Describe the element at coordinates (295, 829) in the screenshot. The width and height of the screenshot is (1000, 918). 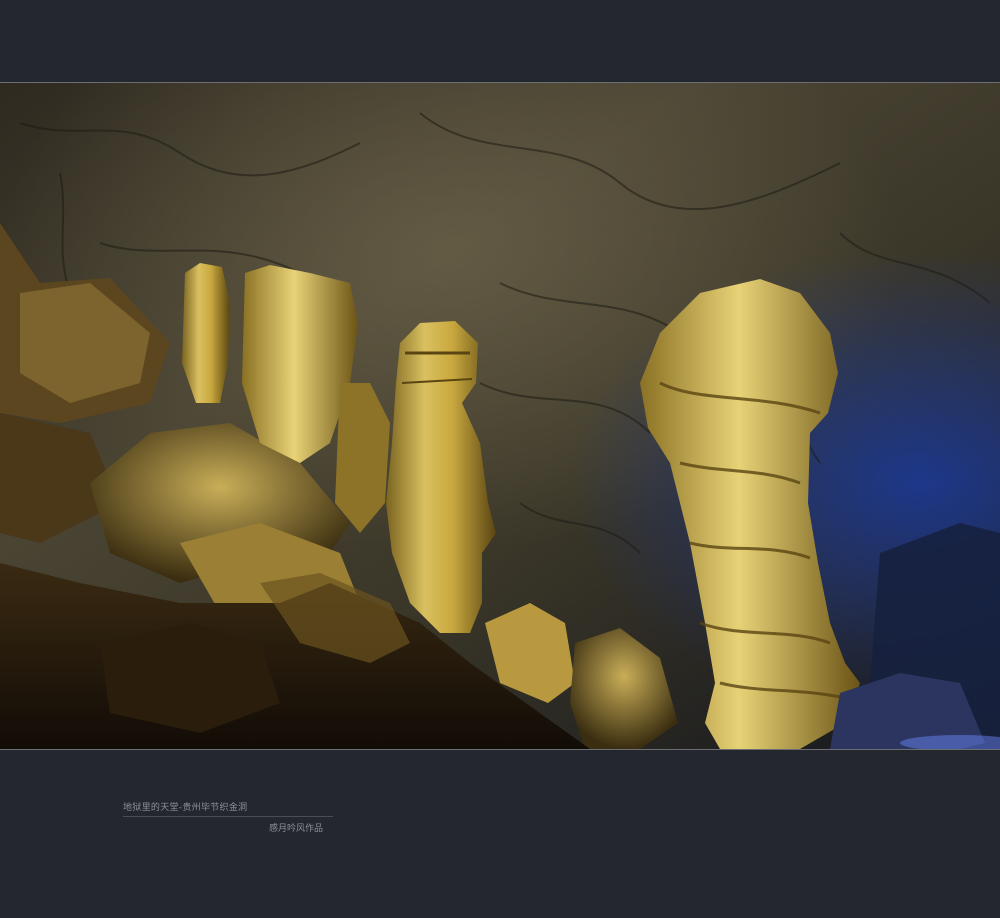
I see `photo-author: 感月吟风作品` at that location.